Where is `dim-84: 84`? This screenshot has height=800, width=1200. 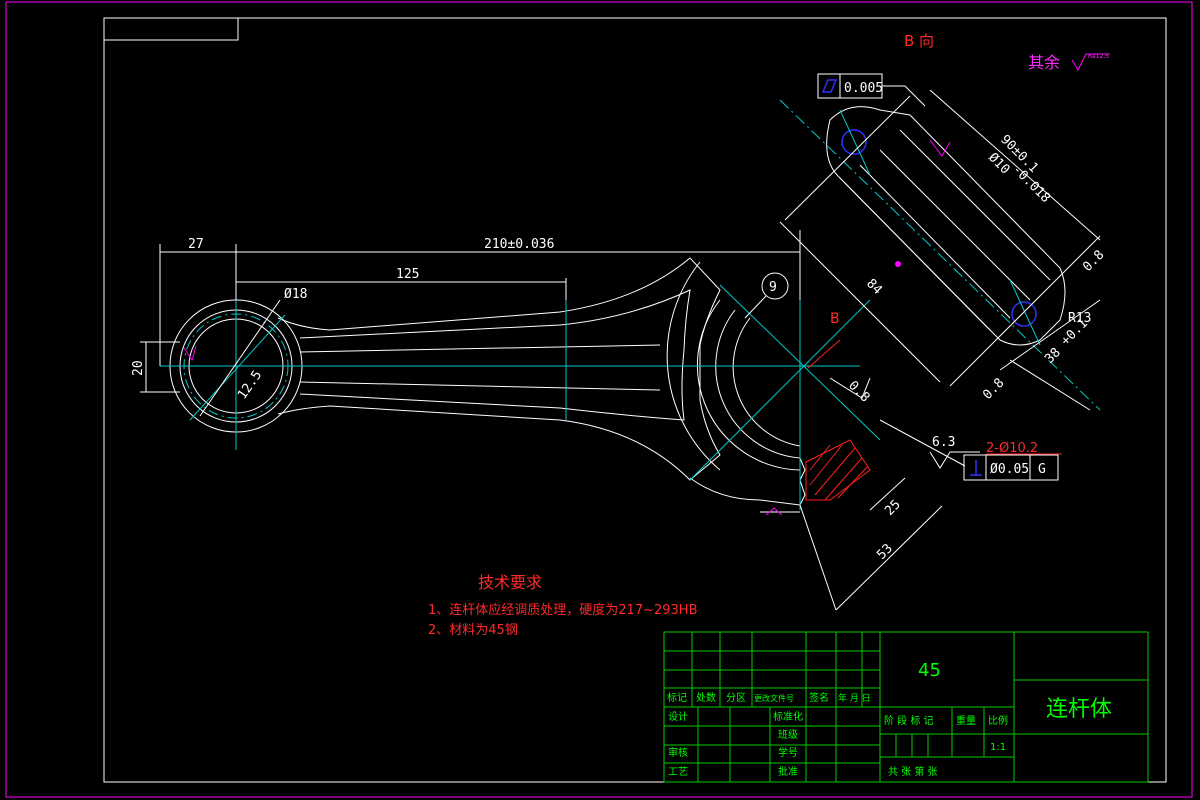 dim-84: 84 is located at coordinates (874, 287).